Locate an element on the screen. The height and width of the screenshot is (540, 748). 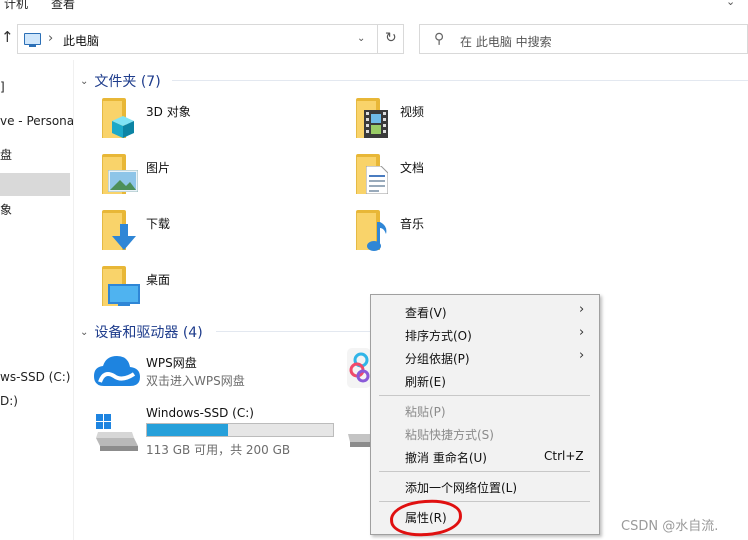
videos-icon is located at coordinates (372, 120).